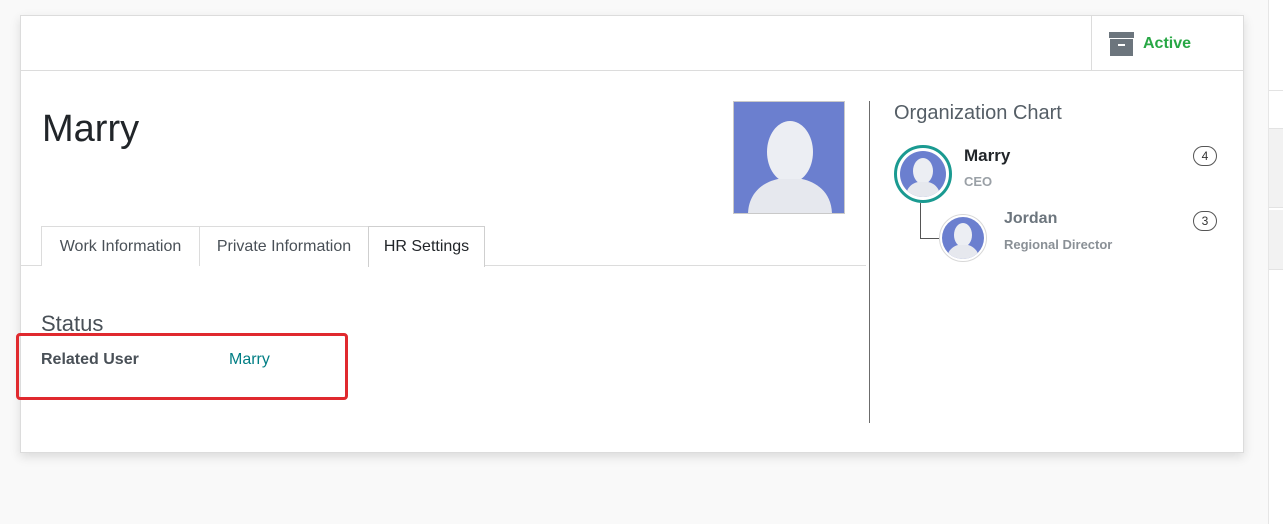 This screenshot has width=1283, height=524. Describe the element at coordinates (1121, 43) in the screenshot. I see `archive-icon` at that location.